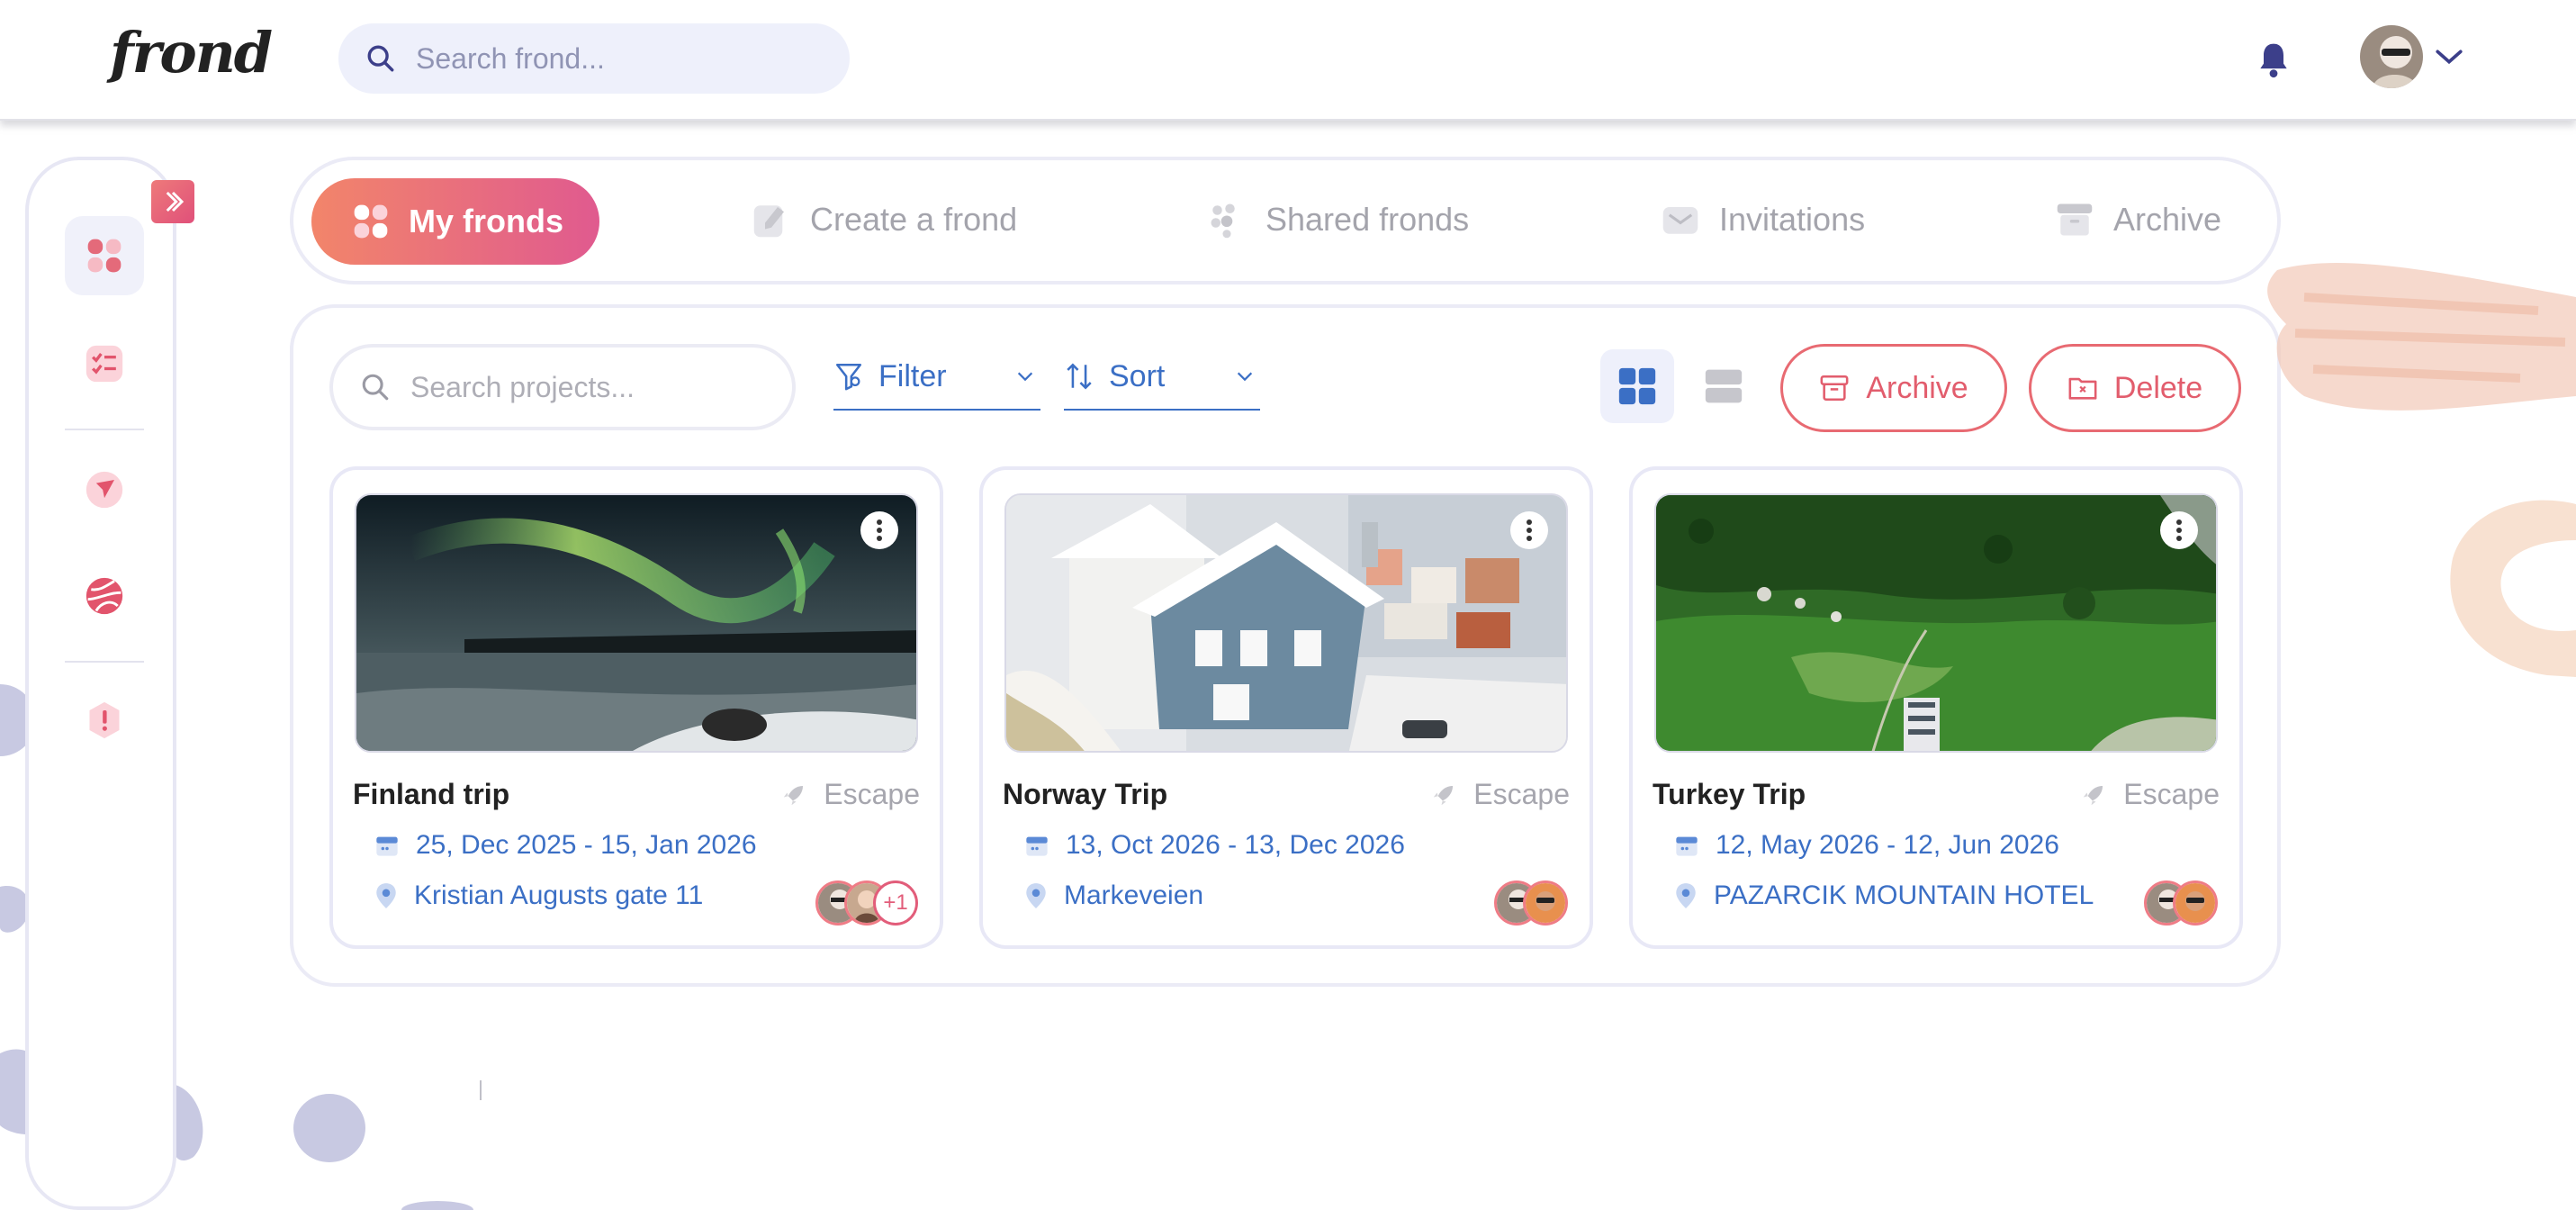 Image resolution: width=2576 pixels, height=1210 pixels. I want to click on user-avatar, so click(2391, 56).